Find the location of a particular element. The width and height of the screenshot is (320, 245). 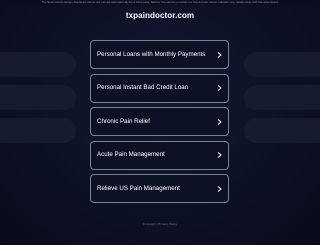

domain-title: txpaindoctor.com is located at coordinates (160, 15).